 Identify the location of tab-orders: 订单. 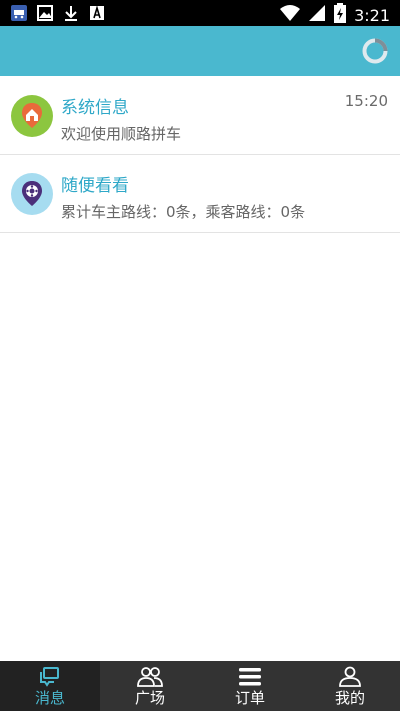
(250, 686).